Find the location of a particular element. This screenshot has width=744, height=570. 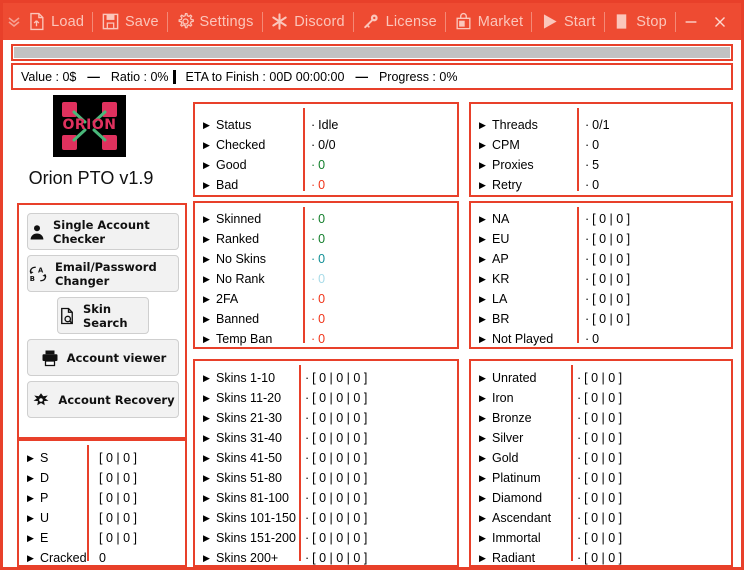

toolbar-button-stop: Stop is located at coordinates (639, 22).